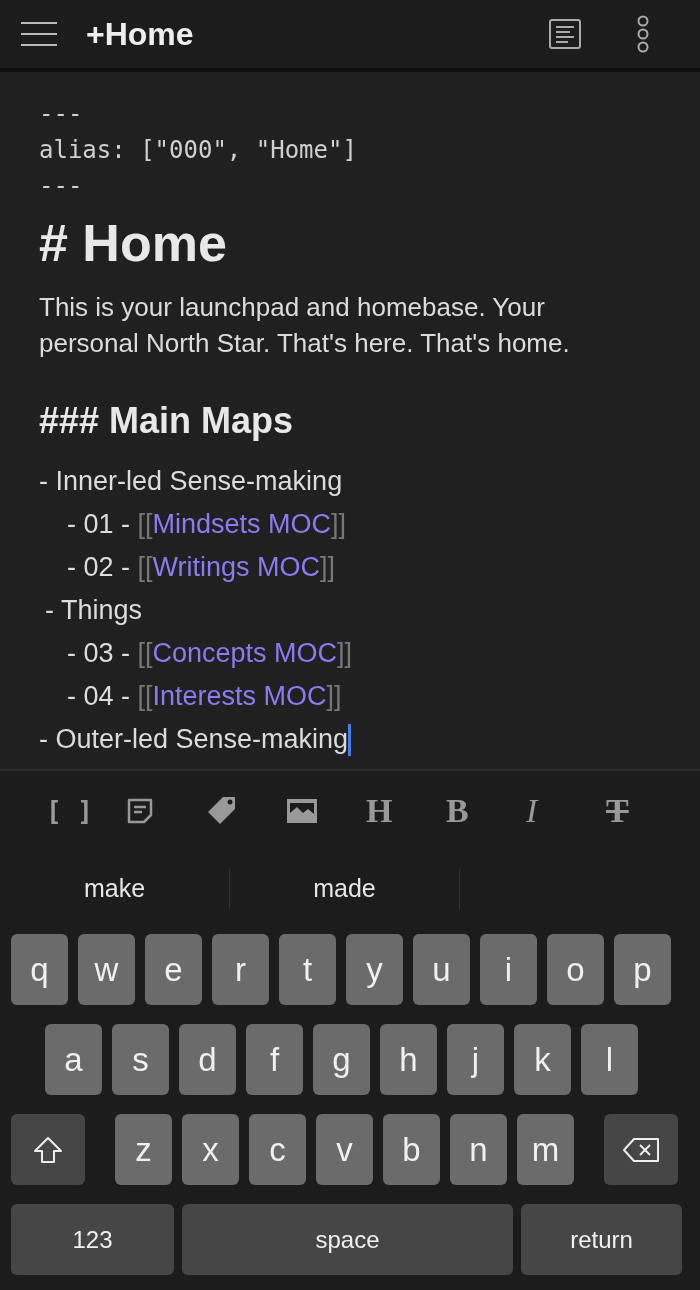  Describe the element at coordinates (210, 1149) in the screenshot. I see `keyboard-key: x` at that location.